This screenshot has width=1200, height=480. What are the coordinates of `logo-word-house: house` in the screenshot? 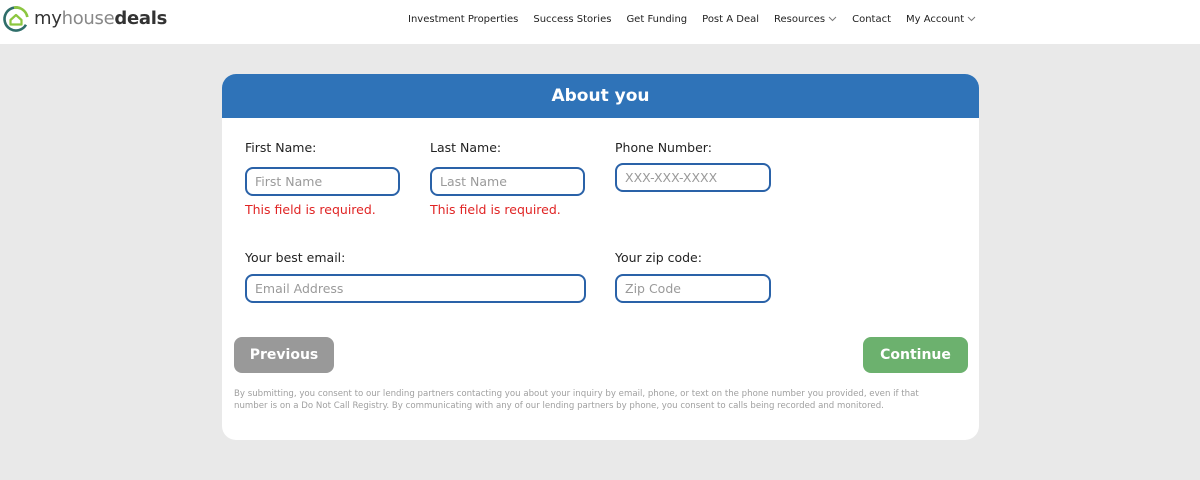 It's located at (88, 18).